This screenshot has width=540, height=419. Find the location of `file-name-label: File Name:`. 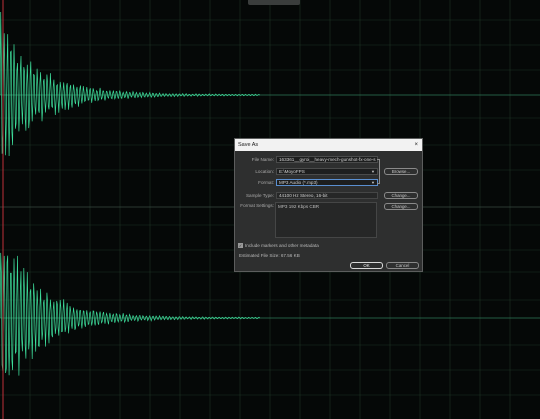

file-name-label: File Name: is located at coordinates (262, 159).